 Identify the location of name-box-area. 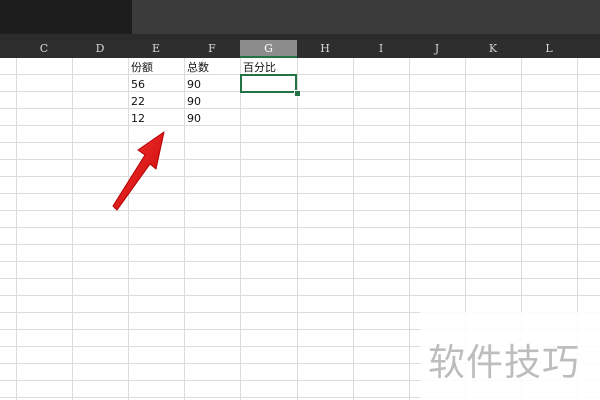
(66, 17).